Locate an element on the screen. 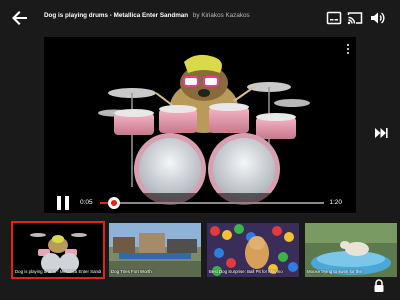 The height and width of the screenshot is (300, 400). lock-icon is located at coordinates (379, 286).